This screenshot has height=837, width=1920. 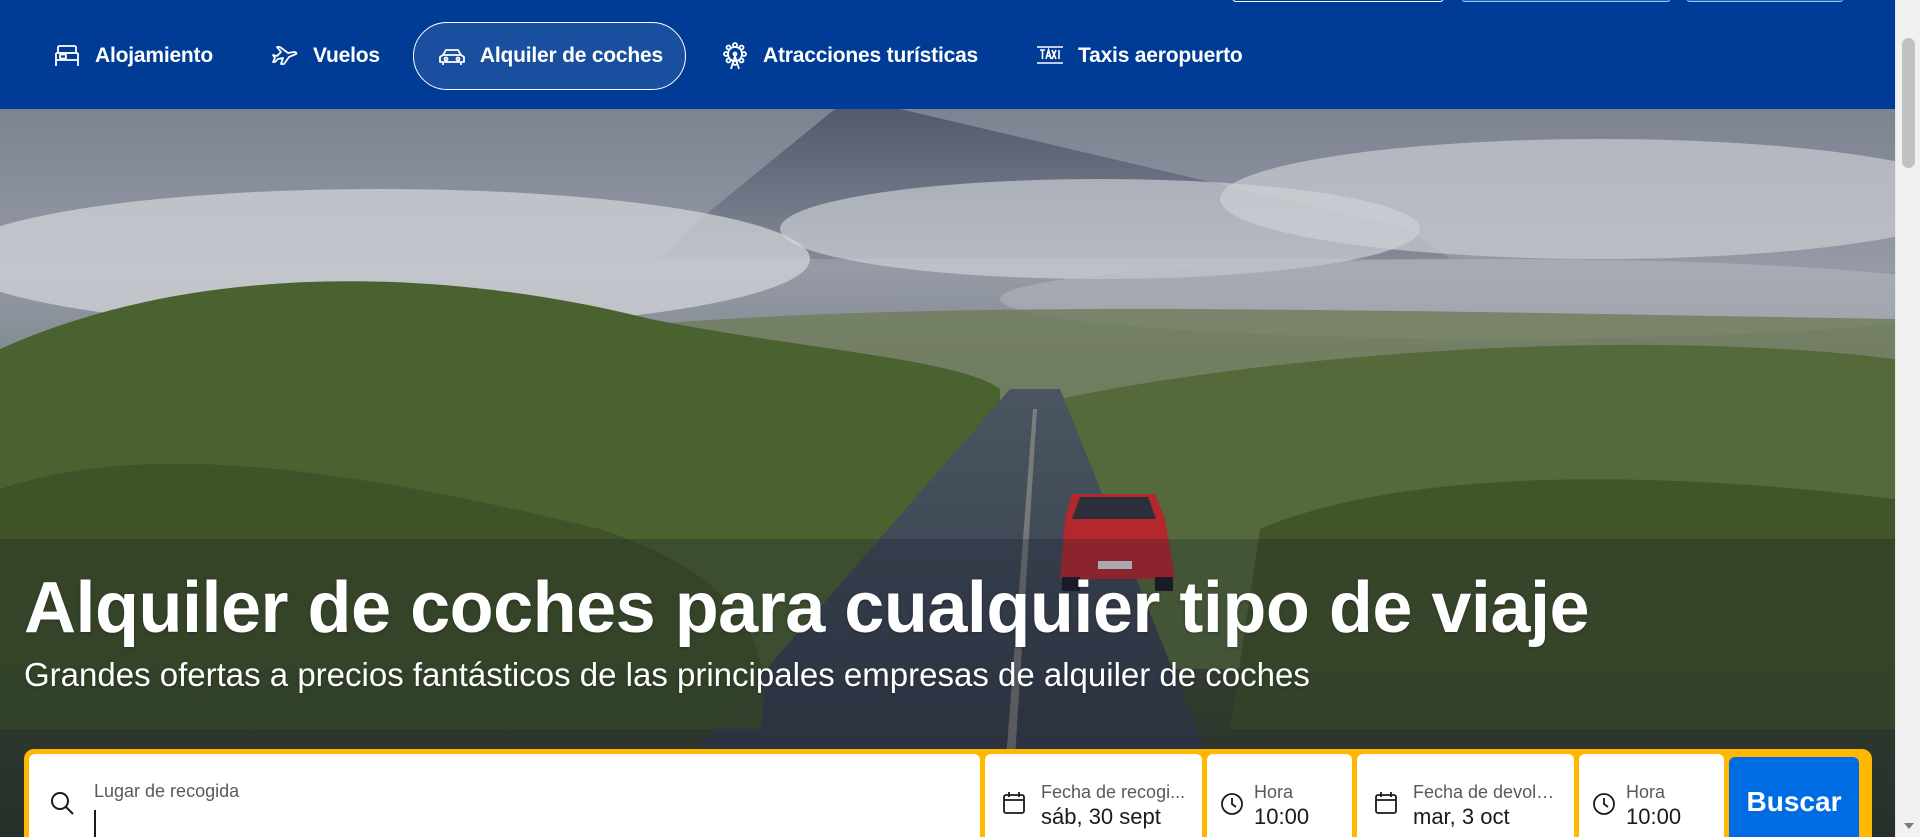 What do you see at coordinates (95, 823) in the screenshot?
I see `text-cursor` at bounding box center [95, 823].